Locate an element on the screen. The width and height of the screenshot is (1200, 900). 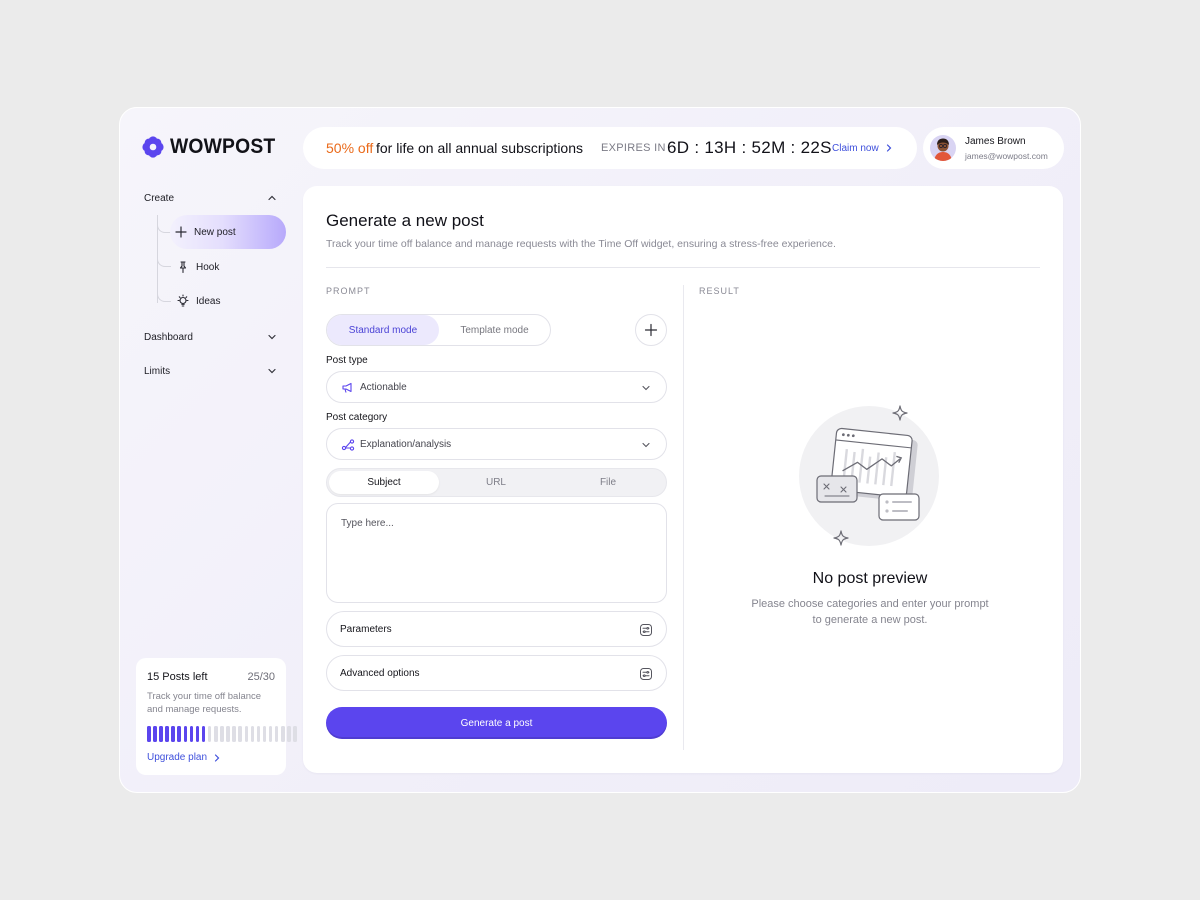
divider is located at coordinates (683, 267).